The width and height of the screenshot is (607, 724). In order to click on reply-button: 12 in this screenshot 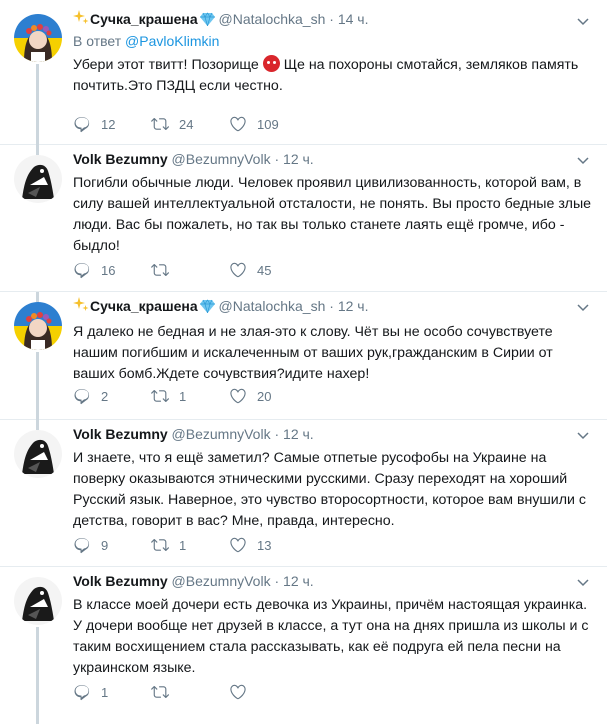, I will do `click(112, 124)`.